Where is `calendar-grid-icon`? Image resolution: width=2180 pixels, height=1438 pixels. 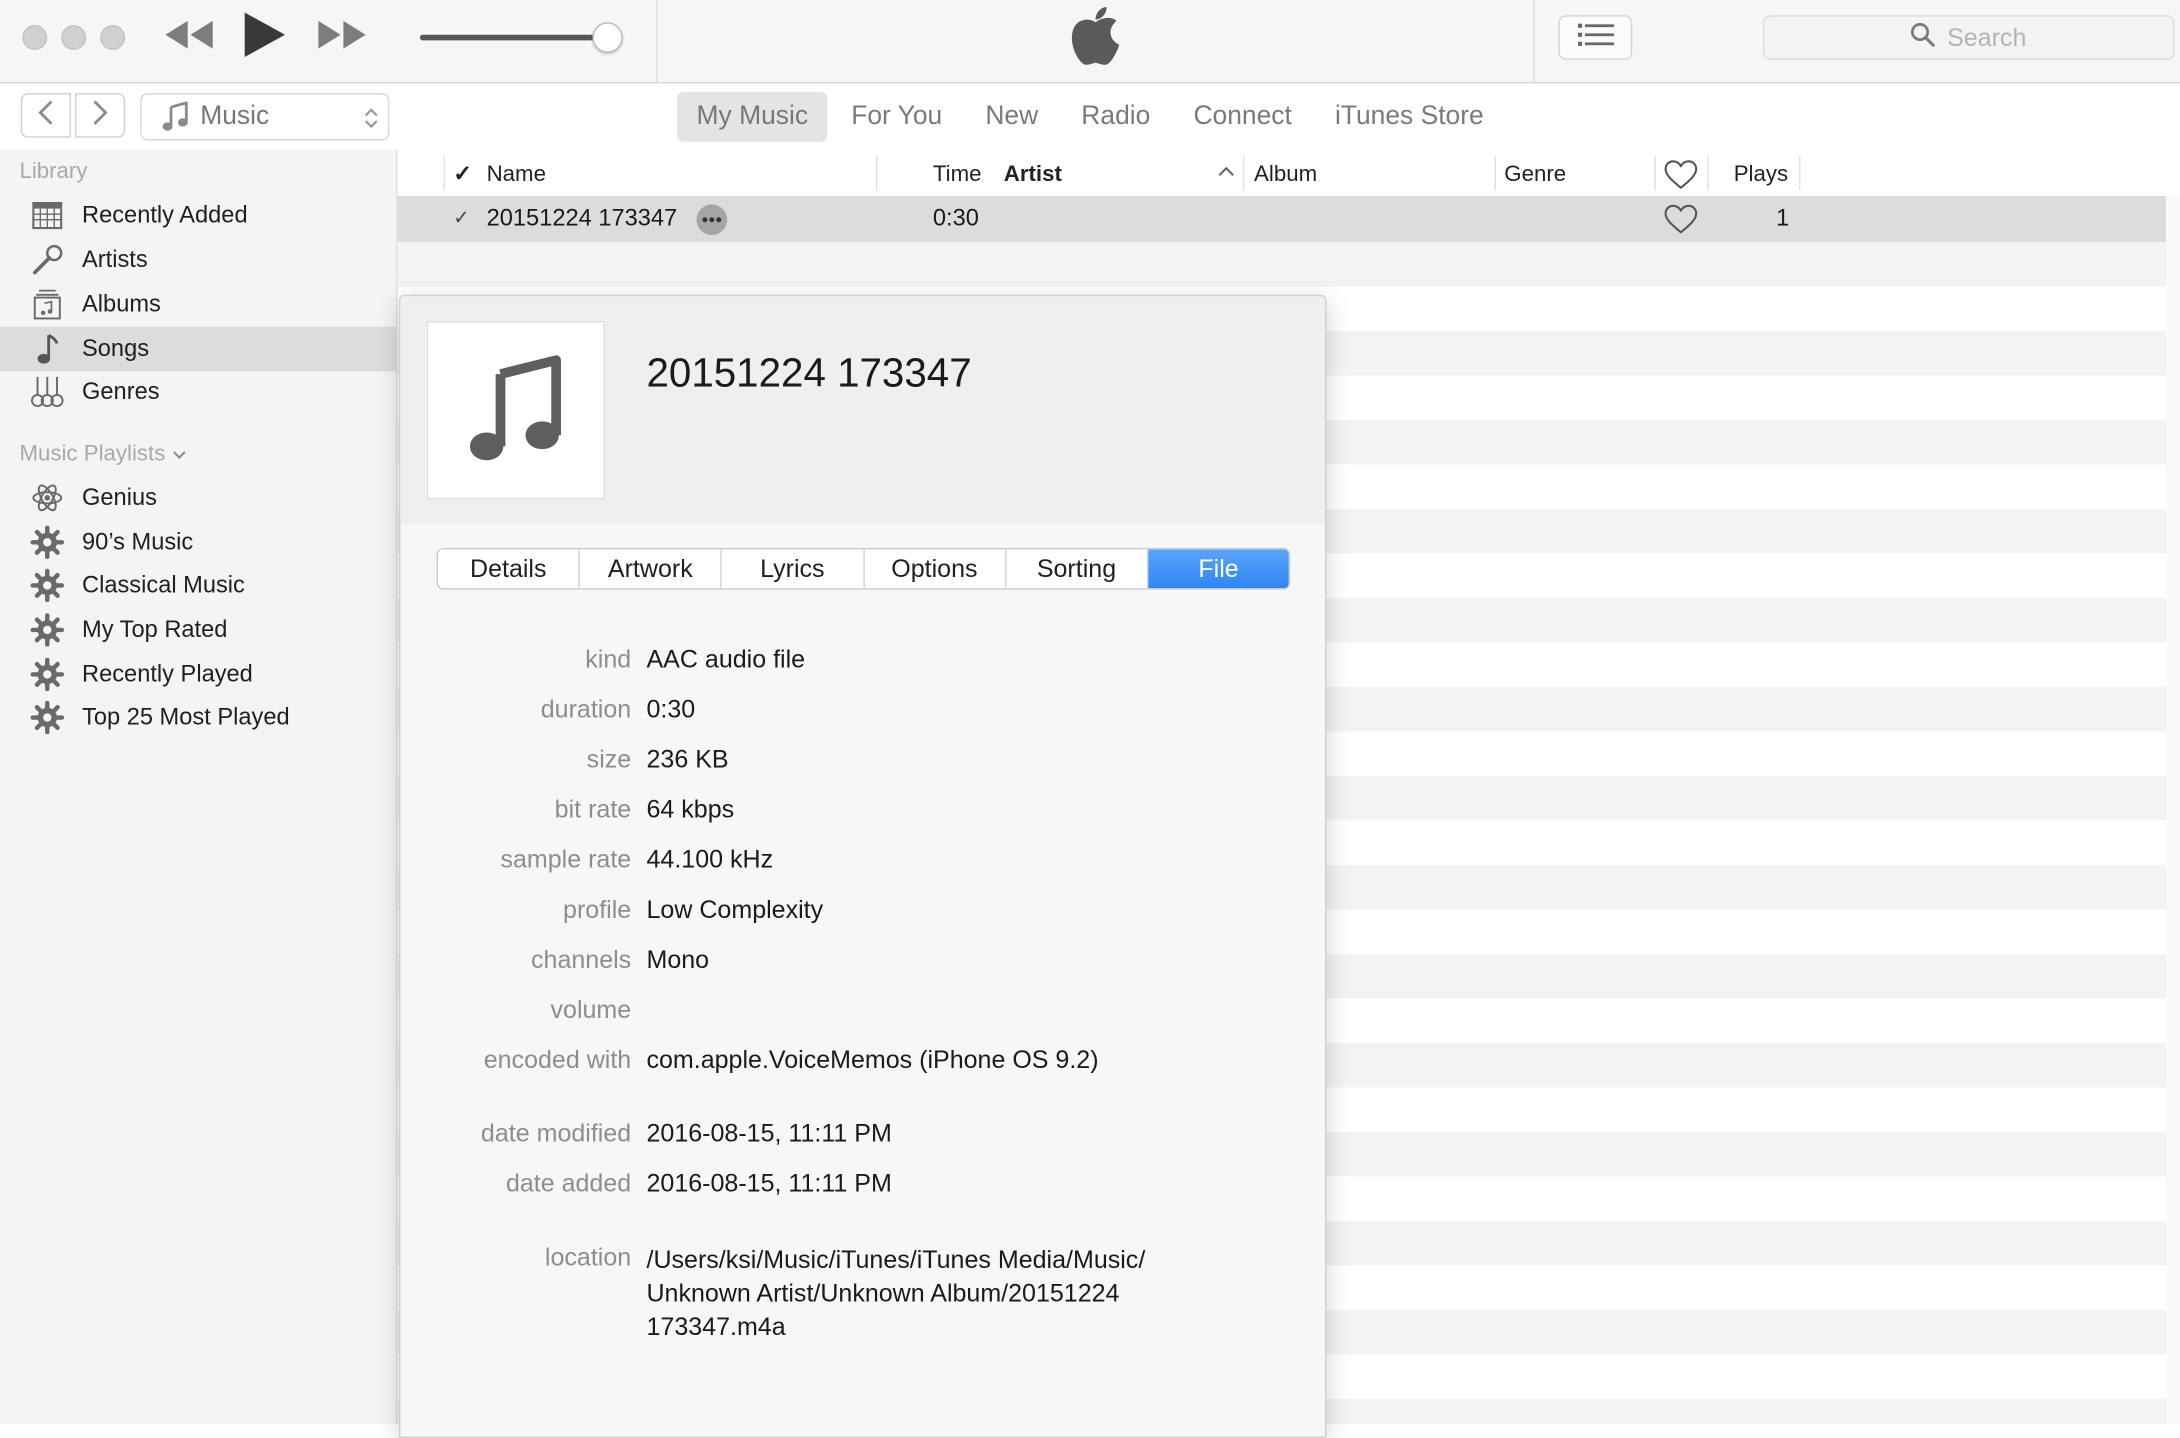 calendar-grid-icon is located at coordinates (47, 215).